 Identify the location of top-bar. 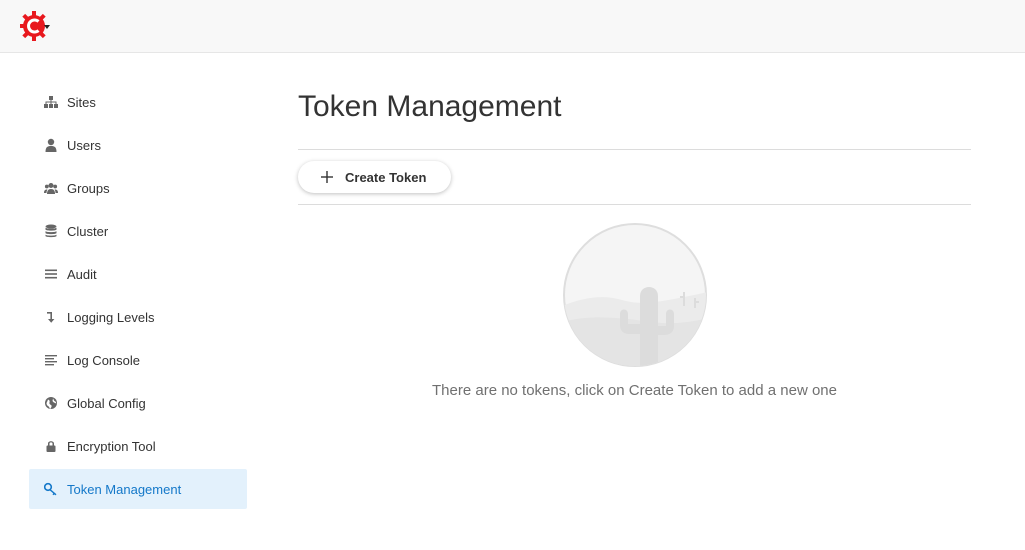
(512, 26).